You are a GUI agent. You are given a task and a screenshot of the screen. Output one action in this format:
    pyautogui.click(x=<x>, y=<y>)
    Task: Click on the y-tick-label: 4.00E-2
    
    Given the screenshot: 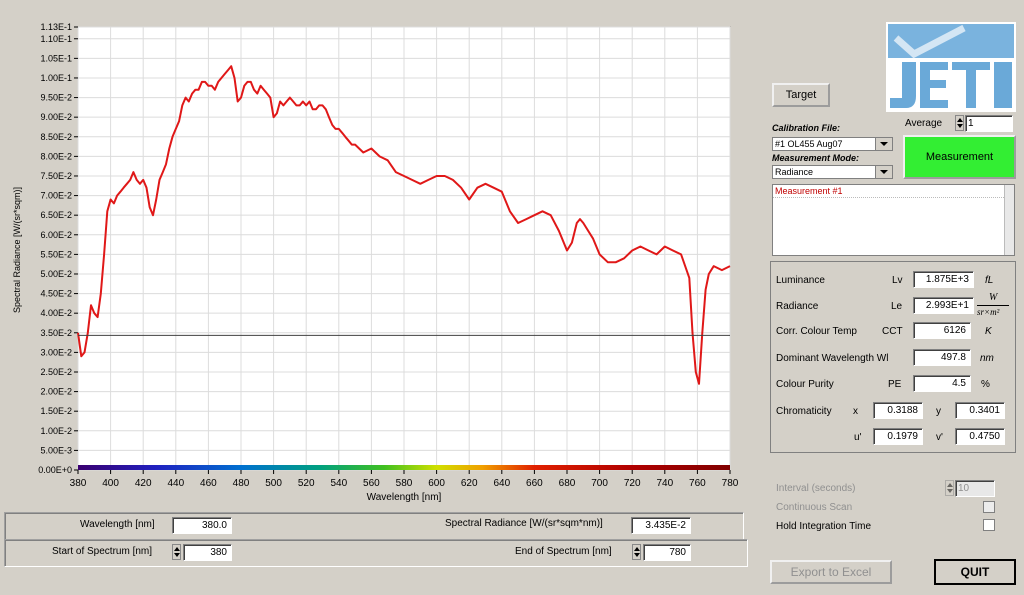 What is the action you would take?
    pyautogui.click(x=56, y=313)
    